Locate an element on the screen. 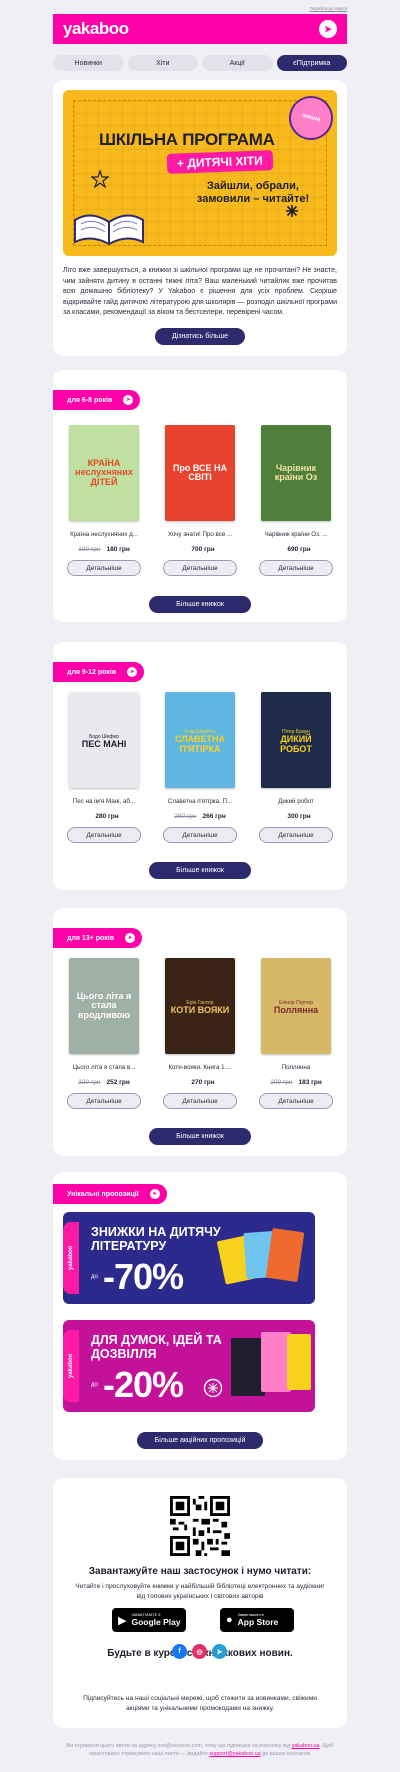  price: 180 грн is located at coordinates (118, 549).